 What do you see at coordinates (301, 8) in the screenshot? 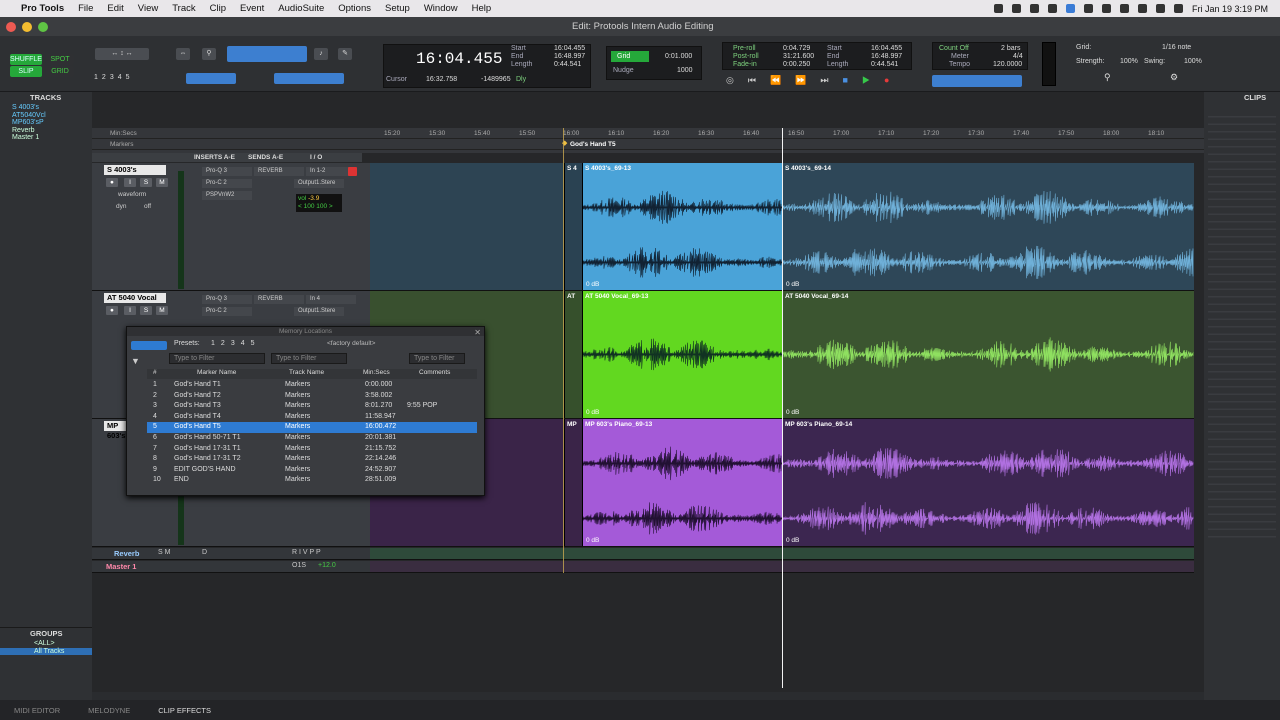
I see `menu-audiosuite: AudioSuite` at bounding box center [301, 8].